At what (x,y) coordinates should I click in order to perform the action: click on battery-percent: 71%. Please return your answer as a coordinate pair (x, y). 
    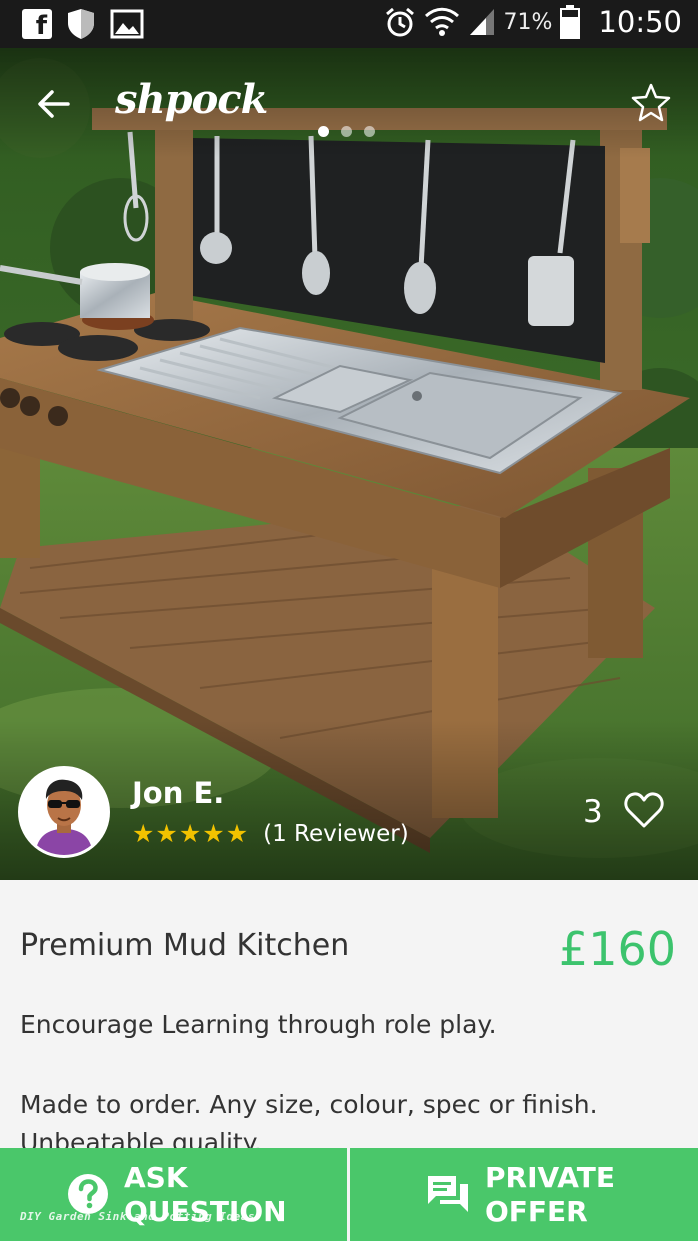
    Looking at the image, I should click on (528, 22).